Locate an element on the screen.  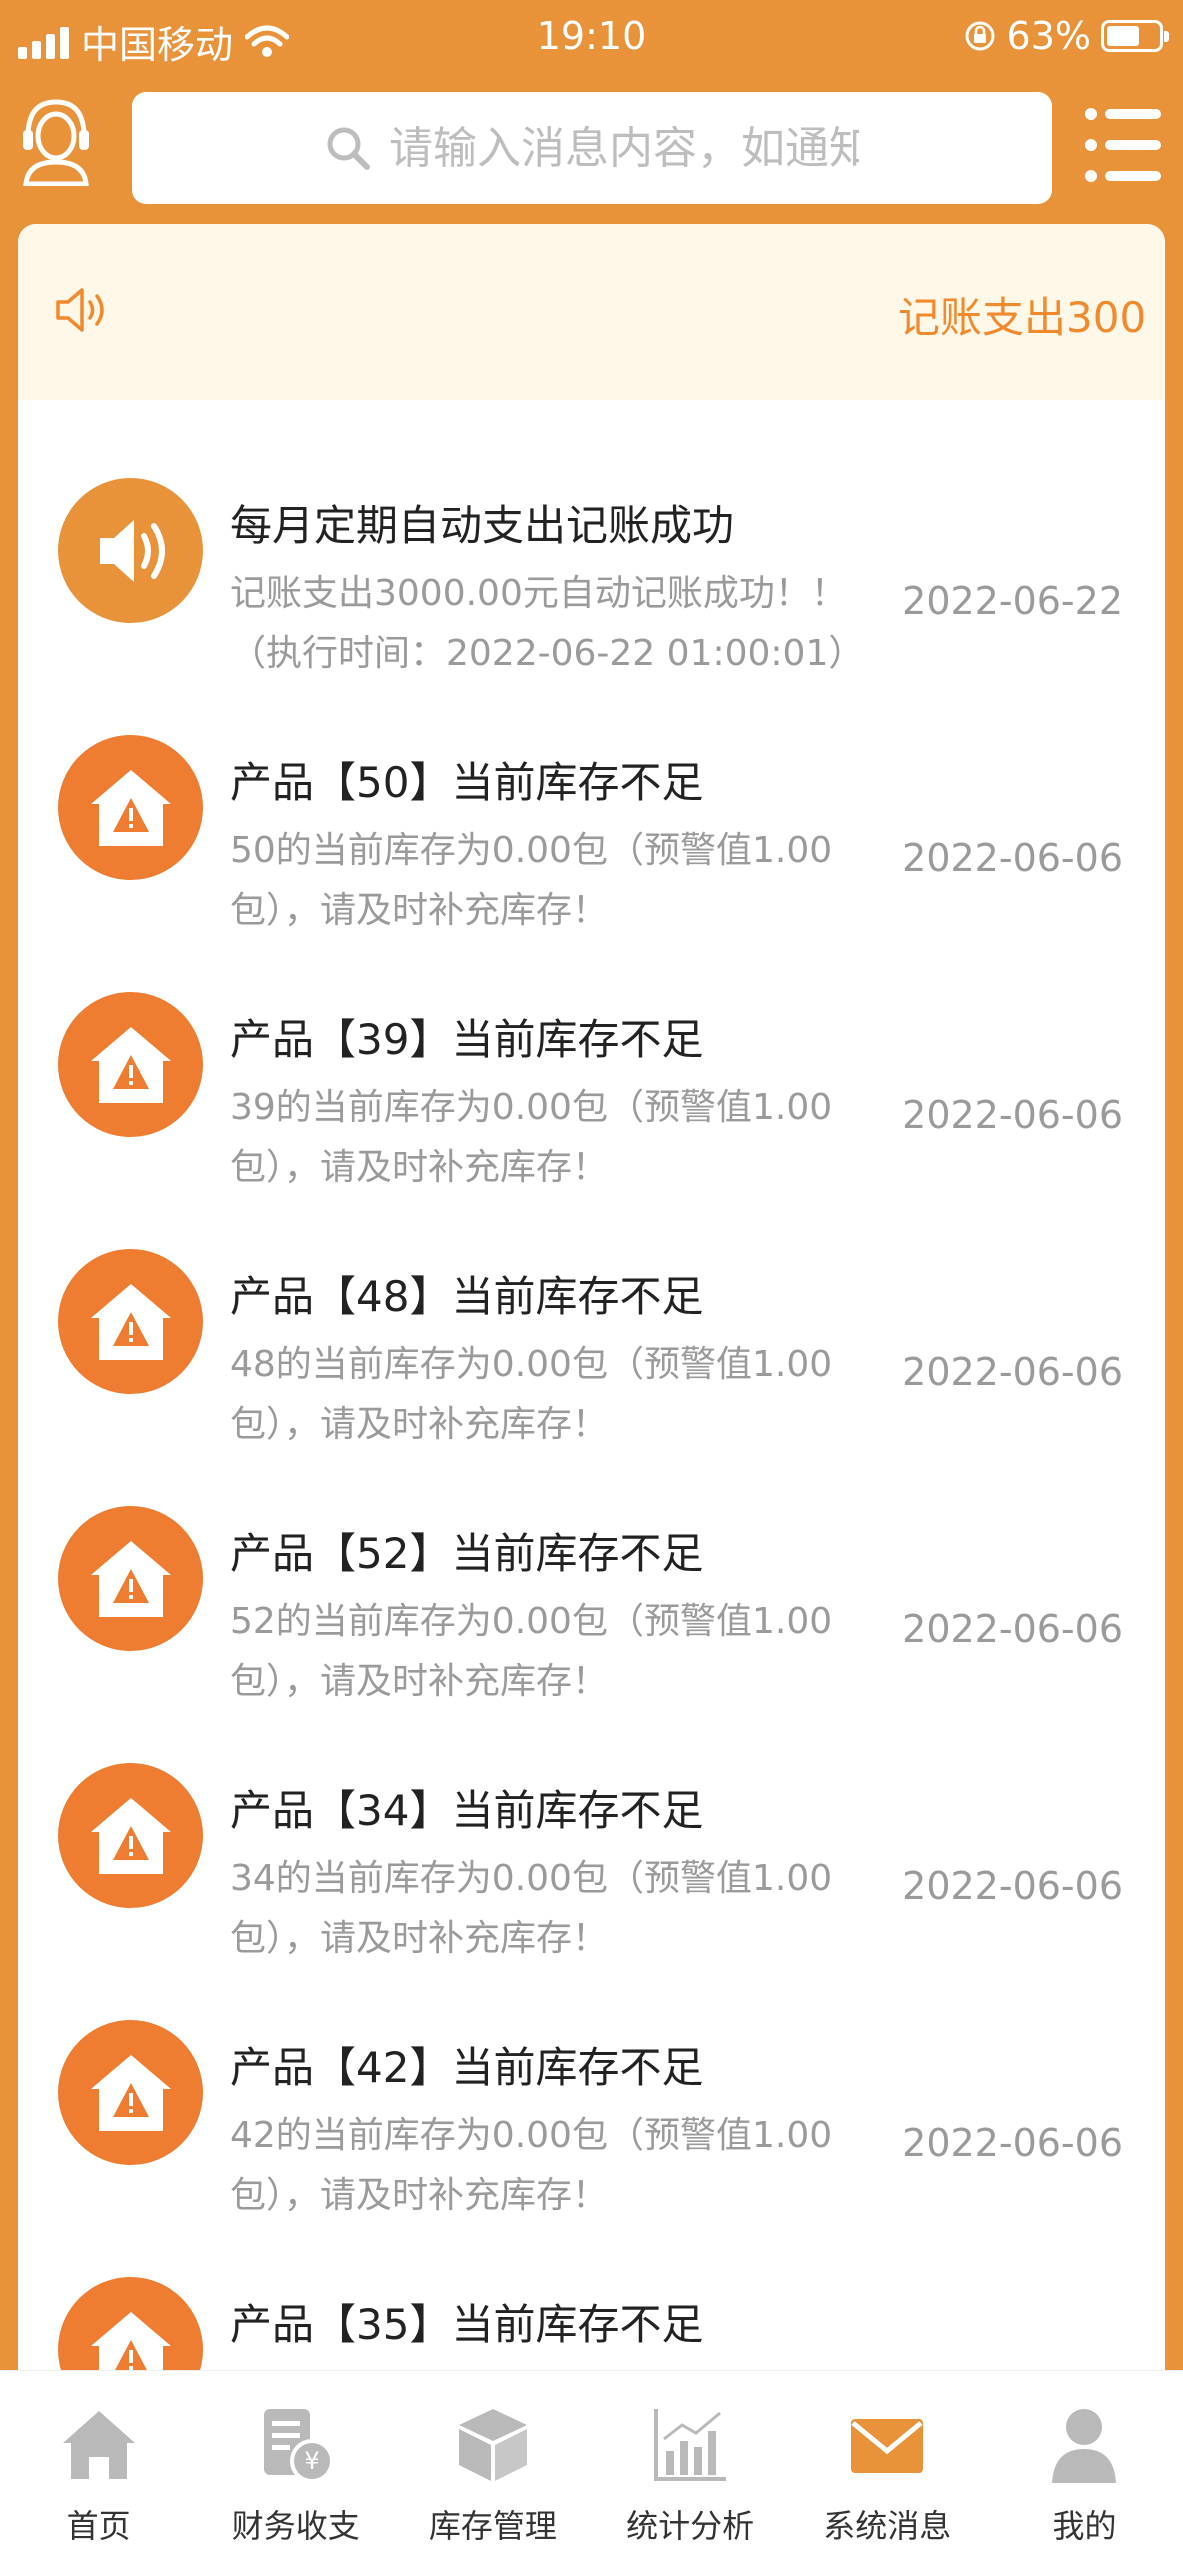
message-desc: 34的当前库存为0.00包（预警值1.00包），请及时补充库存！ is located at coordinates (531, 1908).